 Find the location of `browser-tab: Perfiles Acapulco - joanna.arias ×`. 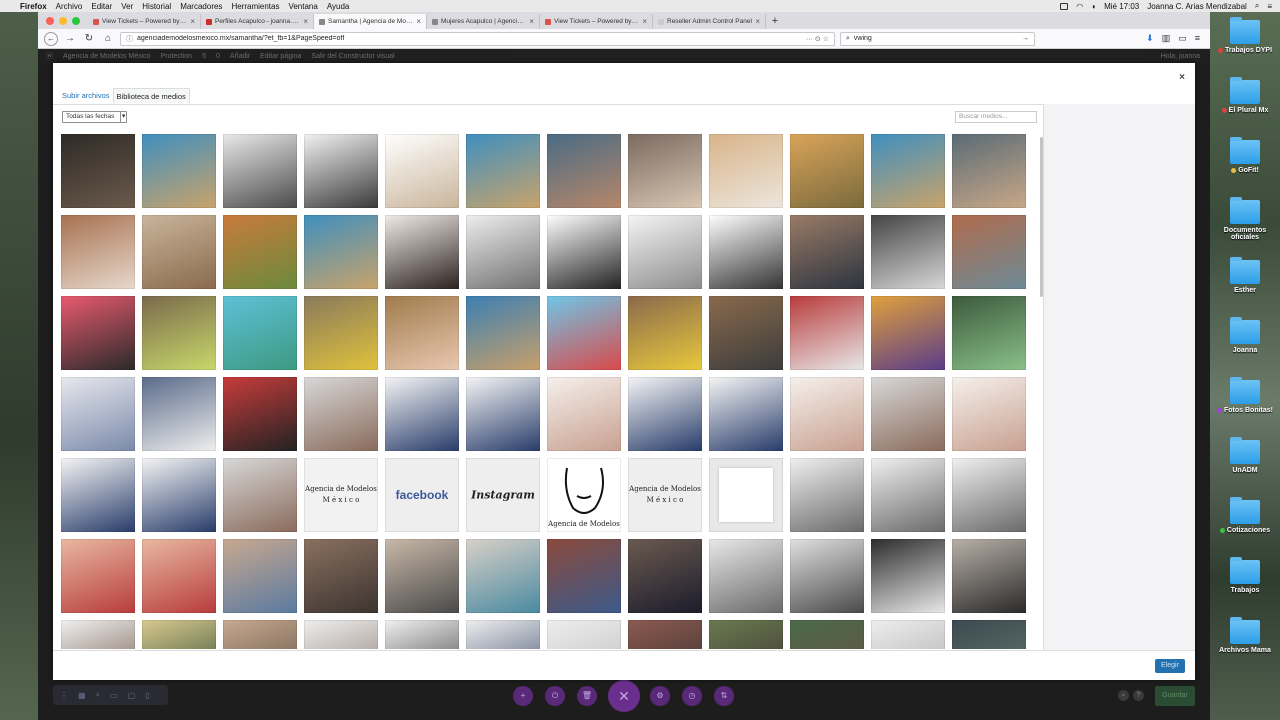

browser-tab: Perfiles Acapulco - joanna.arias × is located at coordinates (257, 21).